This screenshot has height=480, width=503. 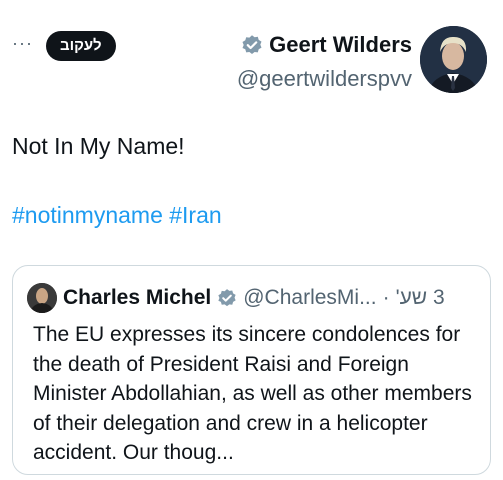 What do you see at coordinates (324, 79) in the screenshot?
I see `author-handle: @geertwilderspvv` at bounding box center [324, 79].